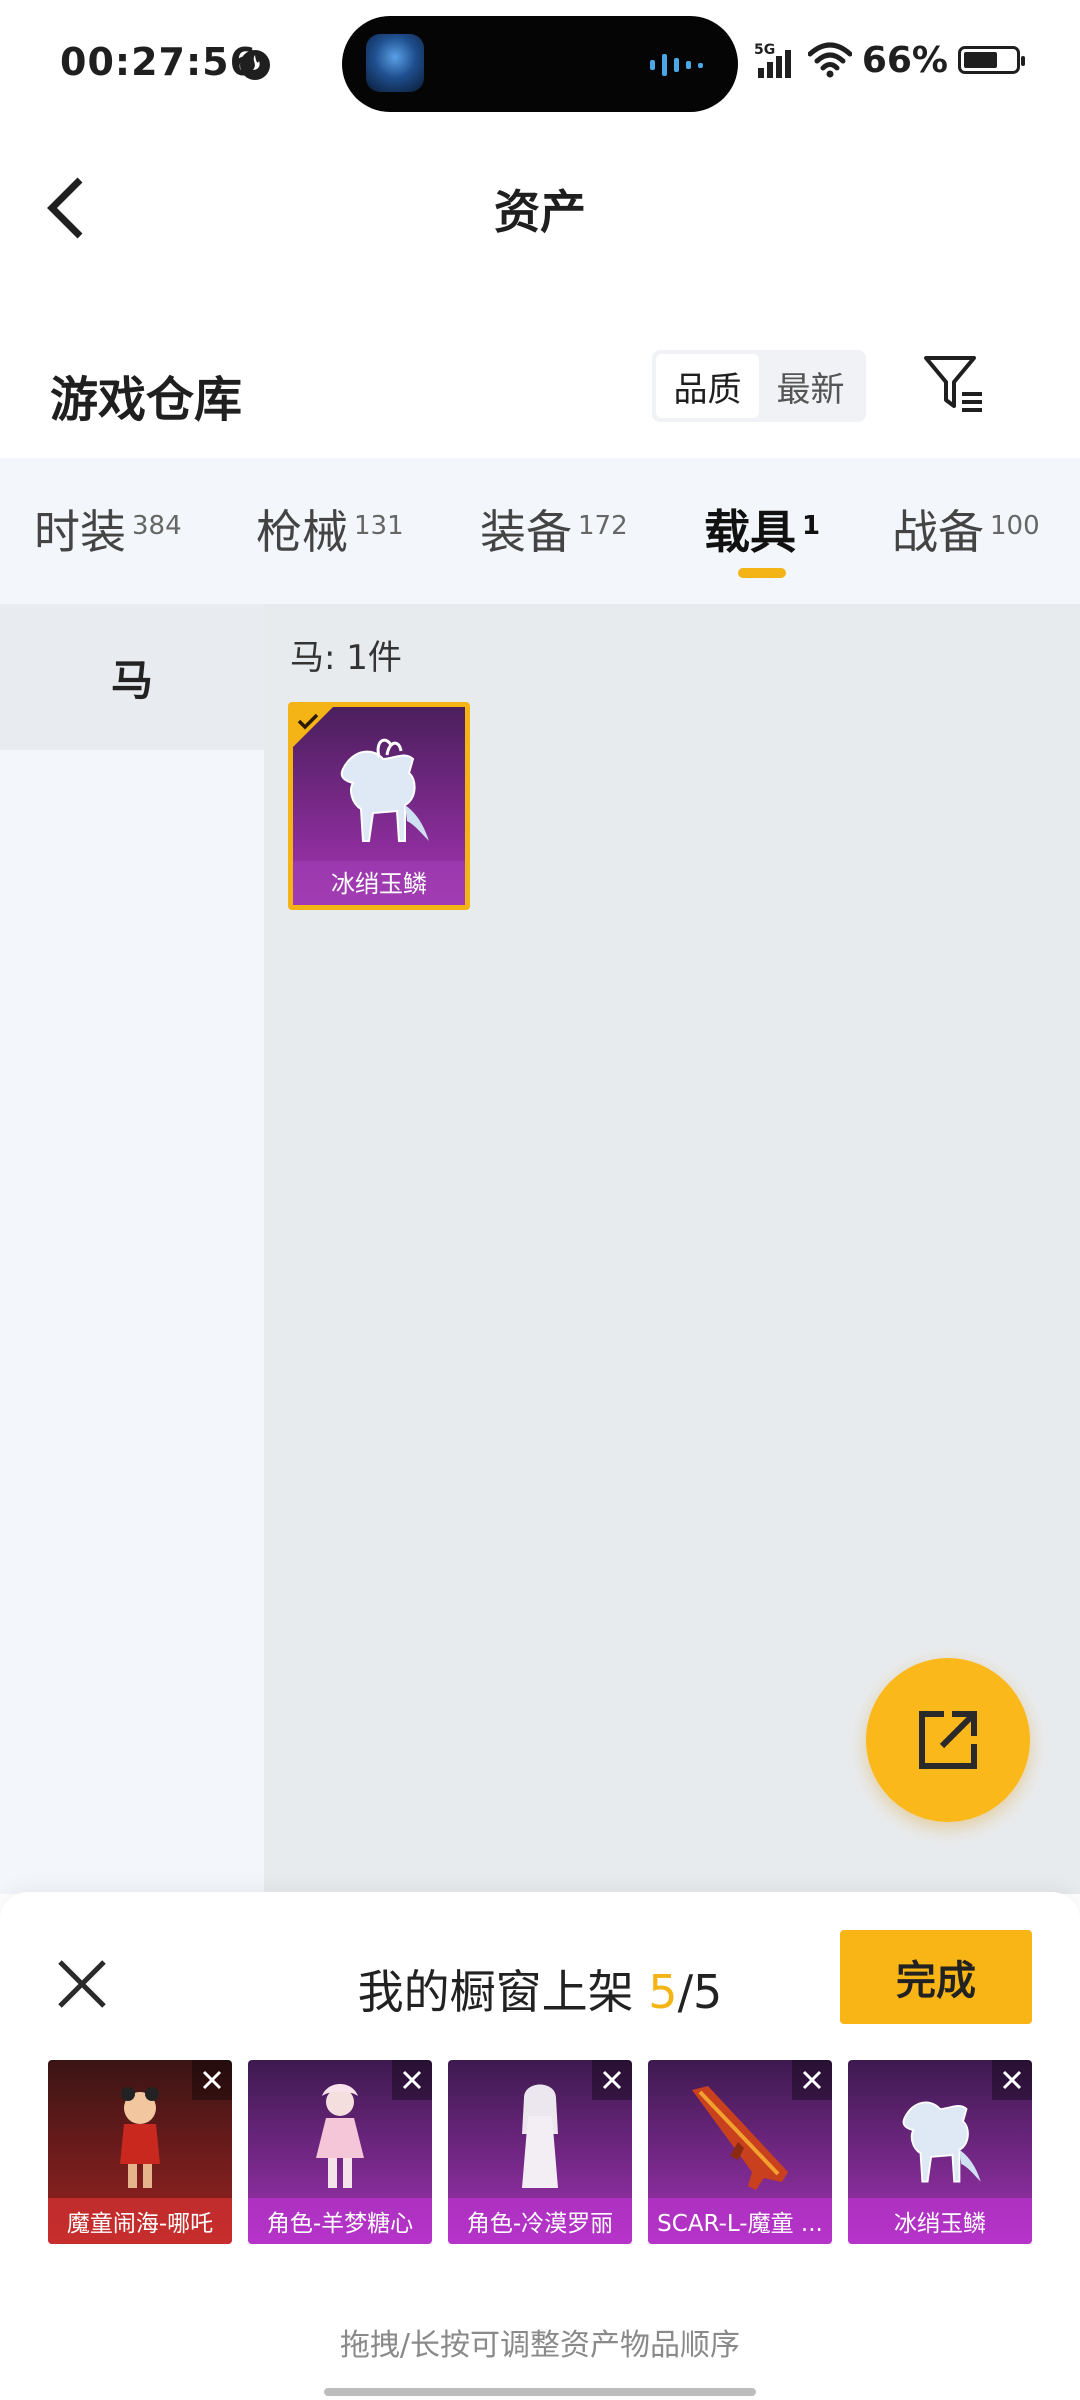 This screenshot has height=2400, width=1080. Describe the element at coordinates (740, 2138) in the screenshot. I see `rifle-icon` at that location.